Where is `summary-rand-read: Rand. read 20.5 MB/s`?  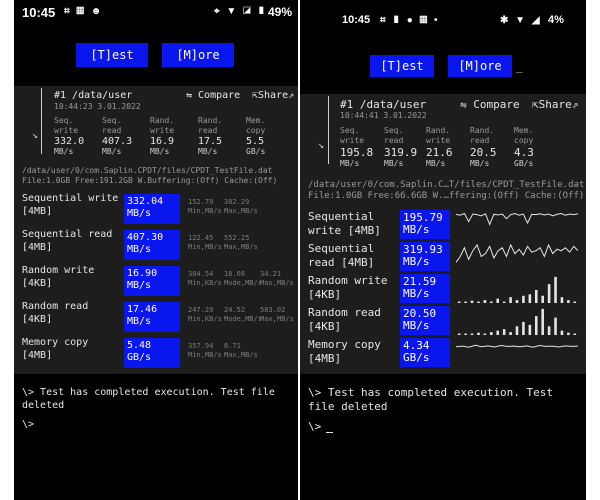 summary-rand-read: Rand. read 20.5 MB/s is located at coordinates (483, 147).